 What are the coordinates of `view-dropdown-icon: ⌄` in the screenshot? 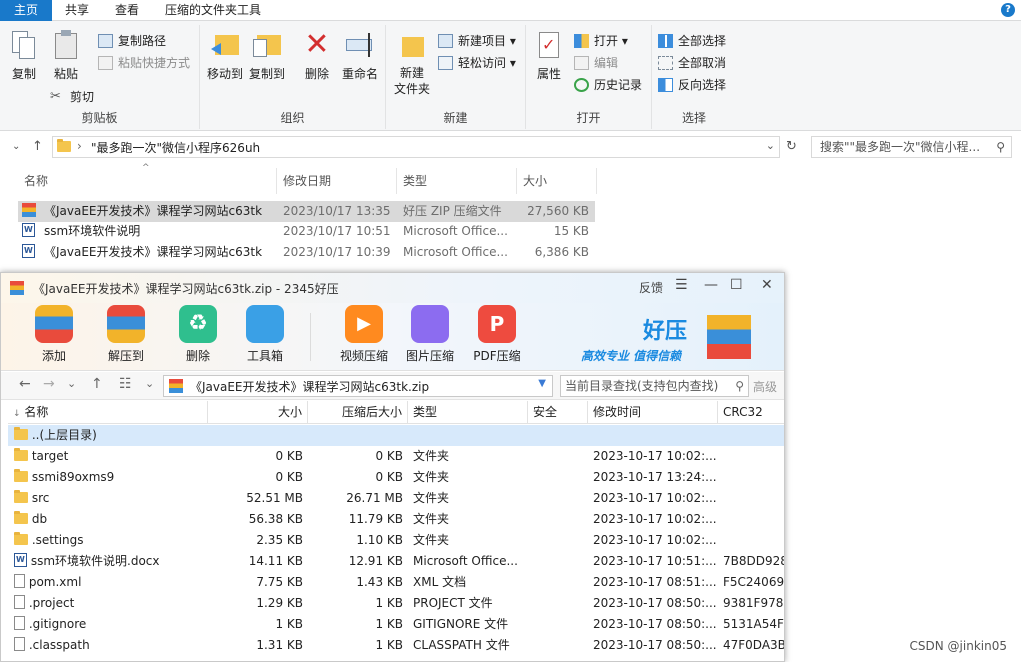 It's located at (149, 383).